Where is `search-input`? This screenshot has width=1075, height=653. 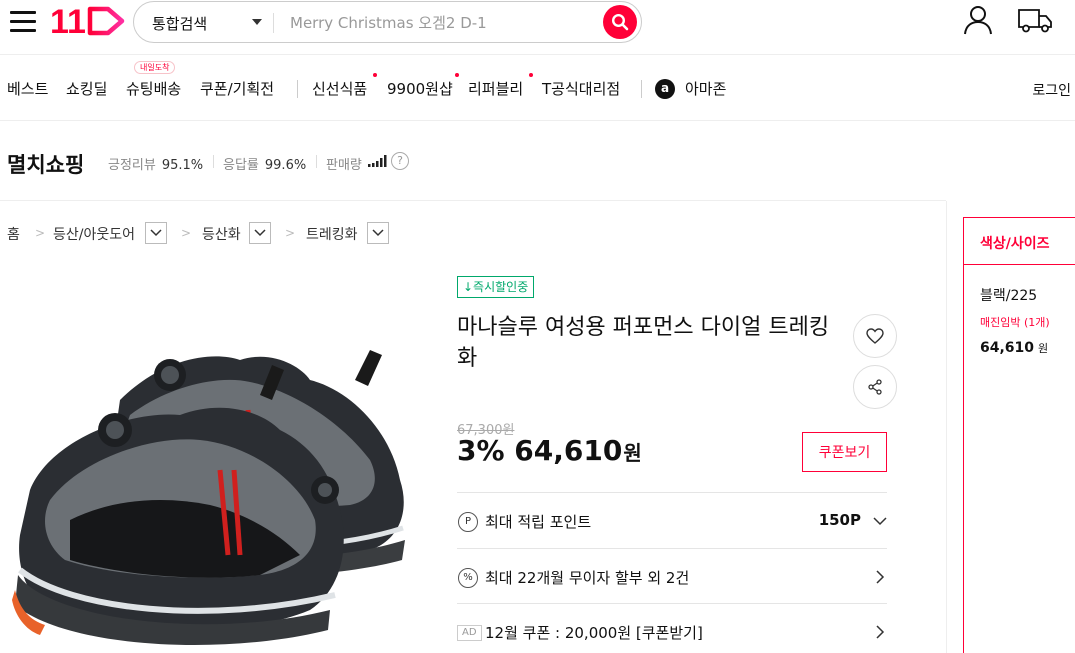
search-input is located at coordinates (440, 23).